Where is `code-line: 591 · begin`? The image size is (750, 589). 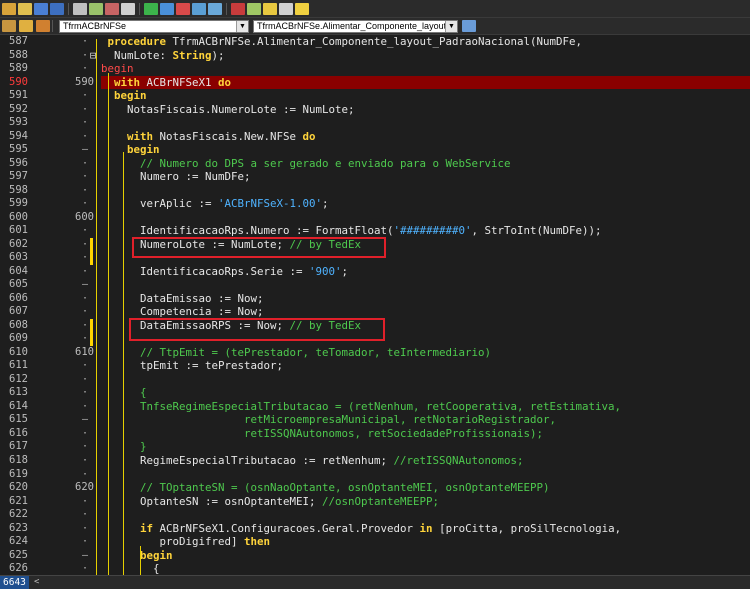 code-line: 591 · begin is located at coordinates (375, 96).